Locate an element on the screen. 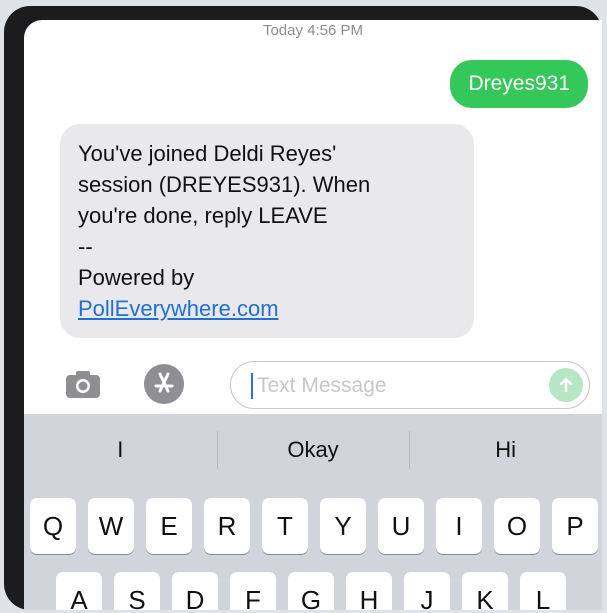 The height and width of the screenshot is (613, 607). message-line: -- is located at coordinates (85, 246).